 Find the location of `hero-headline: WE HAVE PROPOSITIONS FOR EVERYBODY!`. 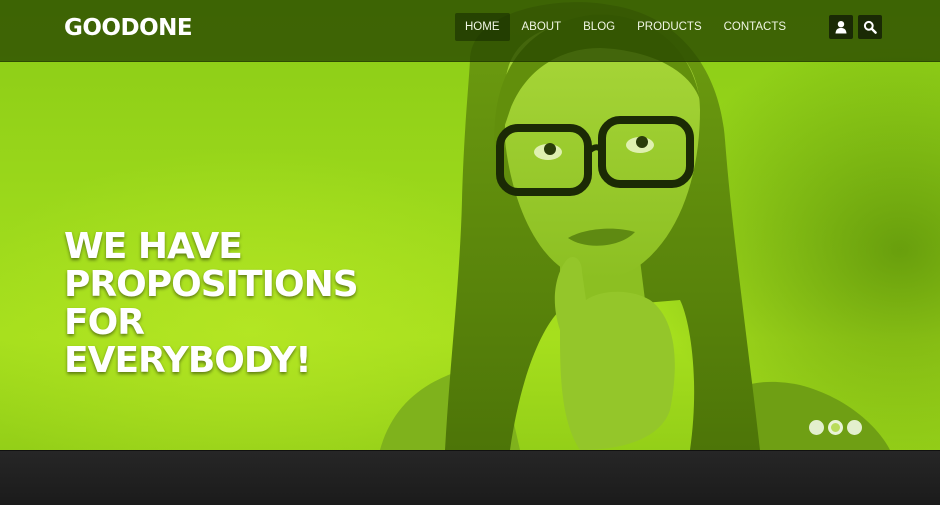

hero-headline: WE HAVE PROPOSITIONS FOR EVERYBODY! is located at coordinates (244, 304).